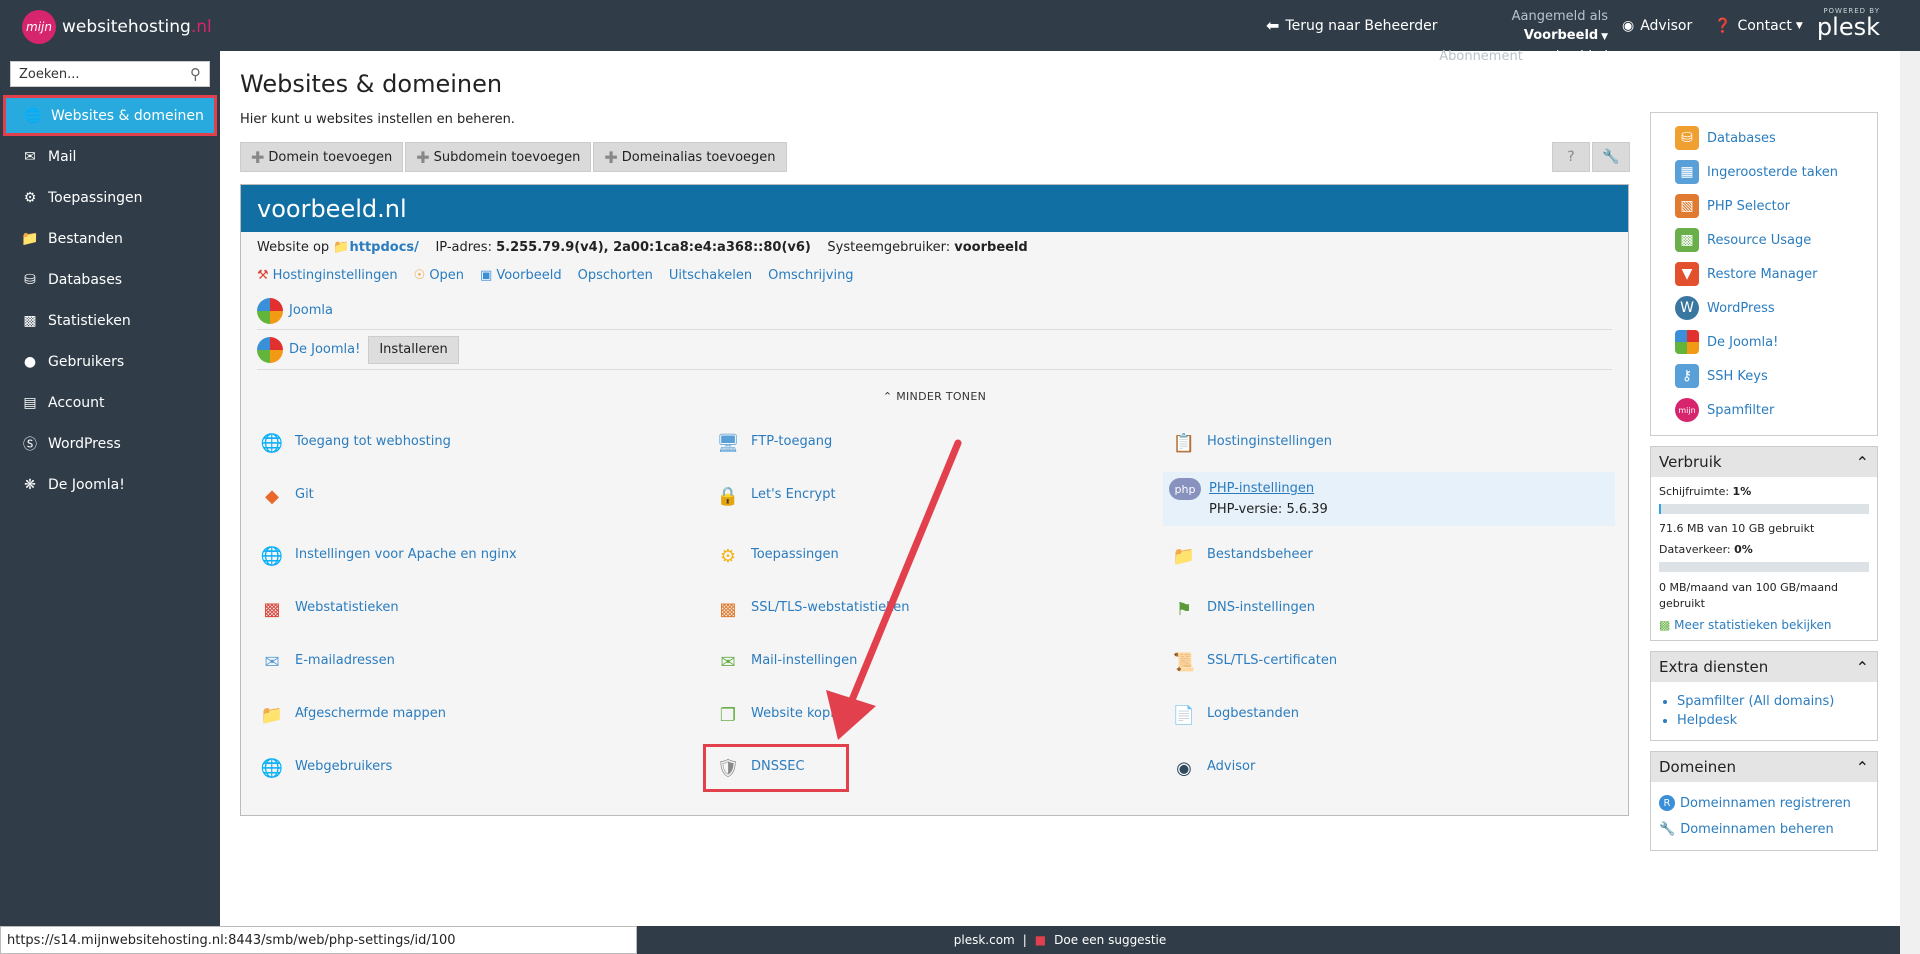 The height and width of the screenshot is (954, 1920). I want to click on tile-label: Mail-instellingen, so click(804, 660).